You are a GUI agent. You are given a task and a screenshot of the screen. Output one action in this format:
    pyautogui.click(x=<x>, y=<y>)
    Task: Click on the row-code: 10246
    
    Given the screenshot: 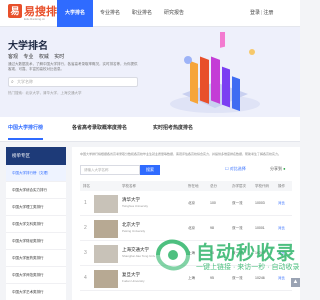 What is the action you would take?
    pyautogui.click(x=260, y=278)
    